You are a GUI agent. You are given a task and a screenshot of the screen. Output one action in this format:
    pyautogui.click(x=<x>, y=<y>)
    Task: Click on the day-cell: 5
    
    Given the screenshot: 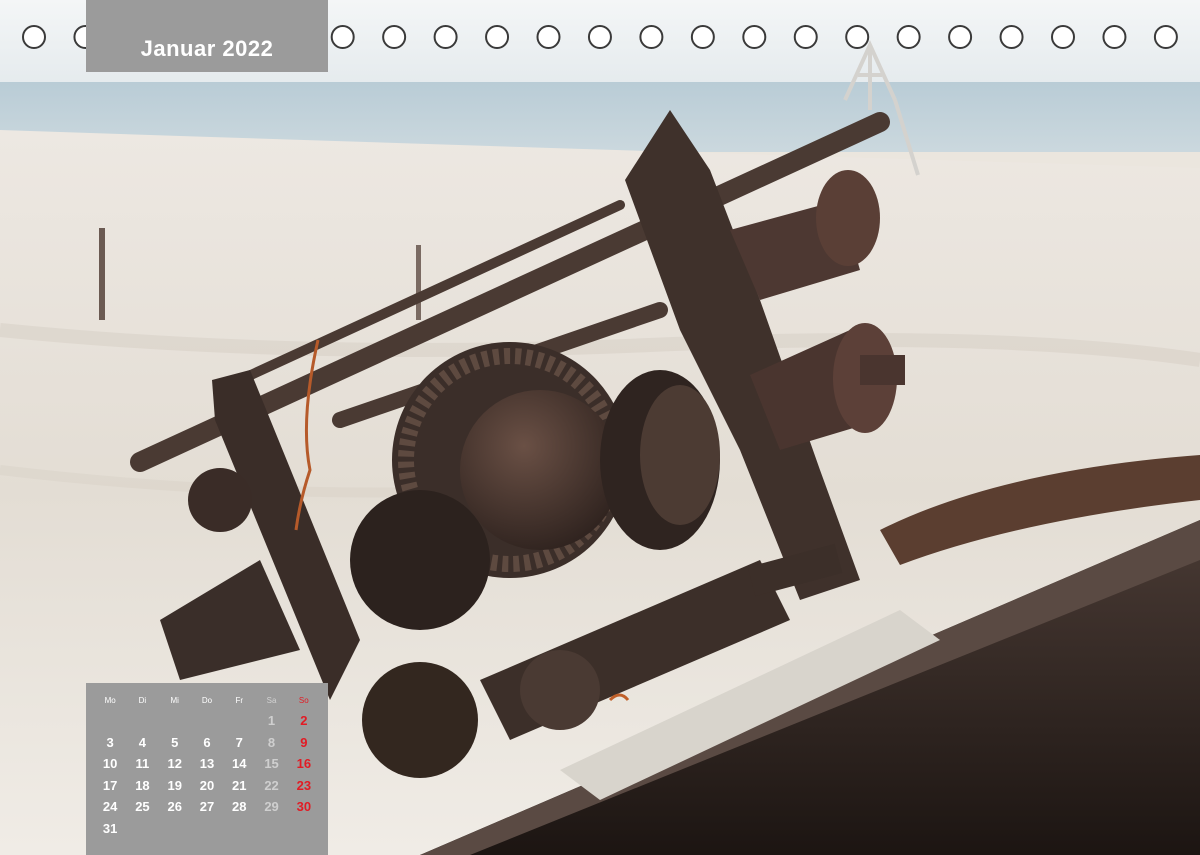 What is the action you would take?
    pyautogui.click(x=175, y=742)
    